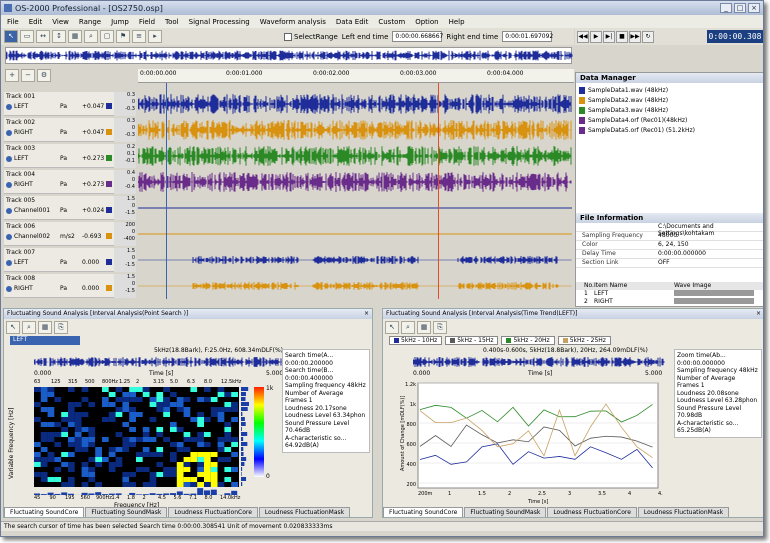 Image resolution: width=770 pixels, height=543 pixels. Describe the element at coordinates (59, 208) in the screenshot. I see `track-header: Track 005 Channel001 Pa +0.024` at that location.